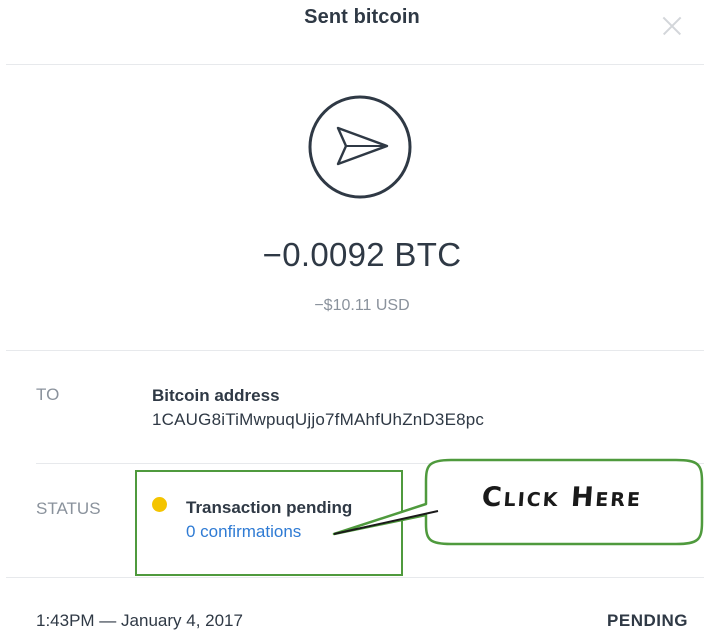 The width and height of the screenshot is (704, 636). What do you see at coordinates (362, 254) in the screenshot?
I see `amount-btc: −0.0092 BTC` at bounding box center [362, 254].